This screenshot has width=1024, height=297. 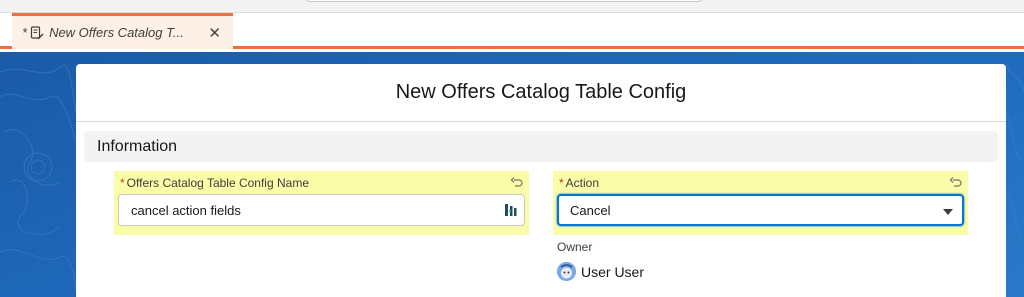 What do you see at coordinates (321, 183) in the screenshot?
I see `config-name-label: * Offers Catalog Table Config Name` at bounding box center [321, 183].